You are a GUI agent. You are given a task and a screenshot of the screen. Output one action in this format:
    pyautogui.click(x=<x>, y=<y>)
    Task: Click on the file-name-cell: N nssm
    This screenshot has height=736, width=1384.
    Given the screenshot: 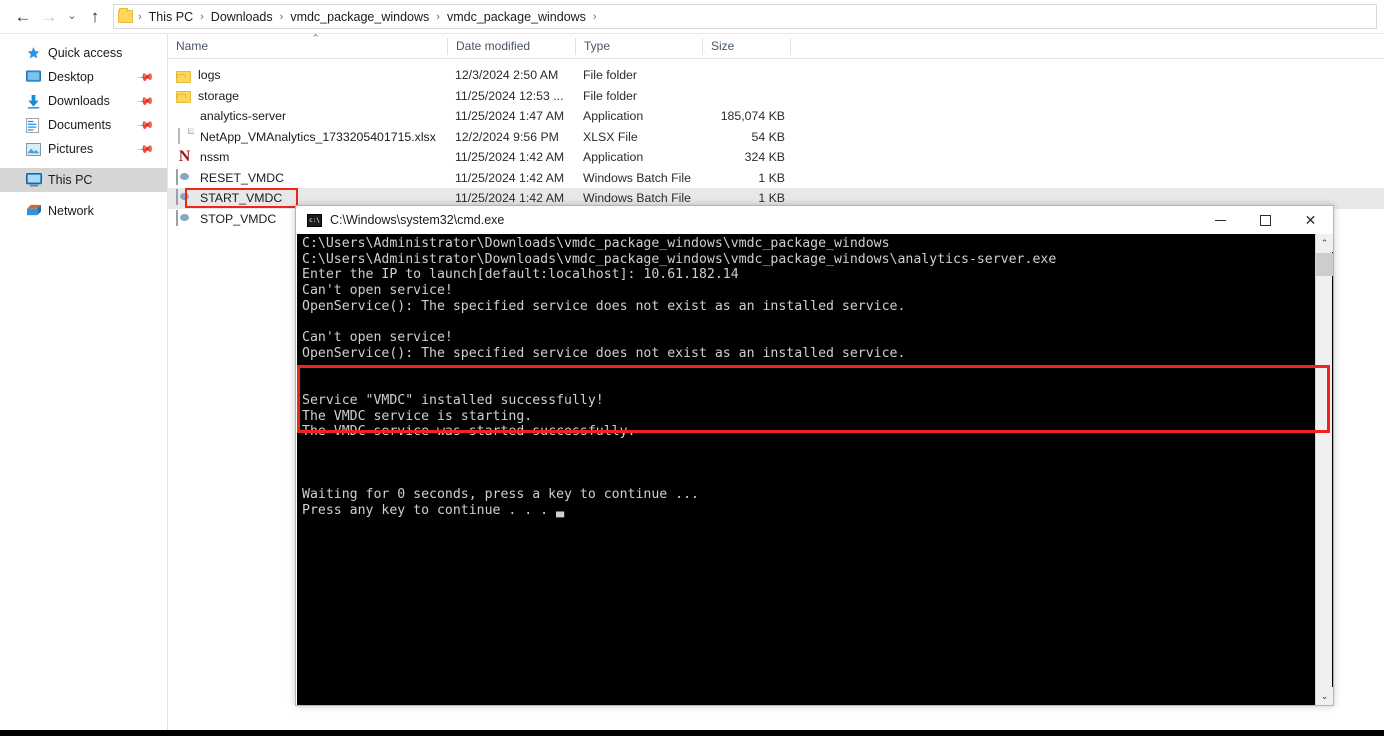 What is the action you would take?
    pyautogui.click(x=203, y=157)
    